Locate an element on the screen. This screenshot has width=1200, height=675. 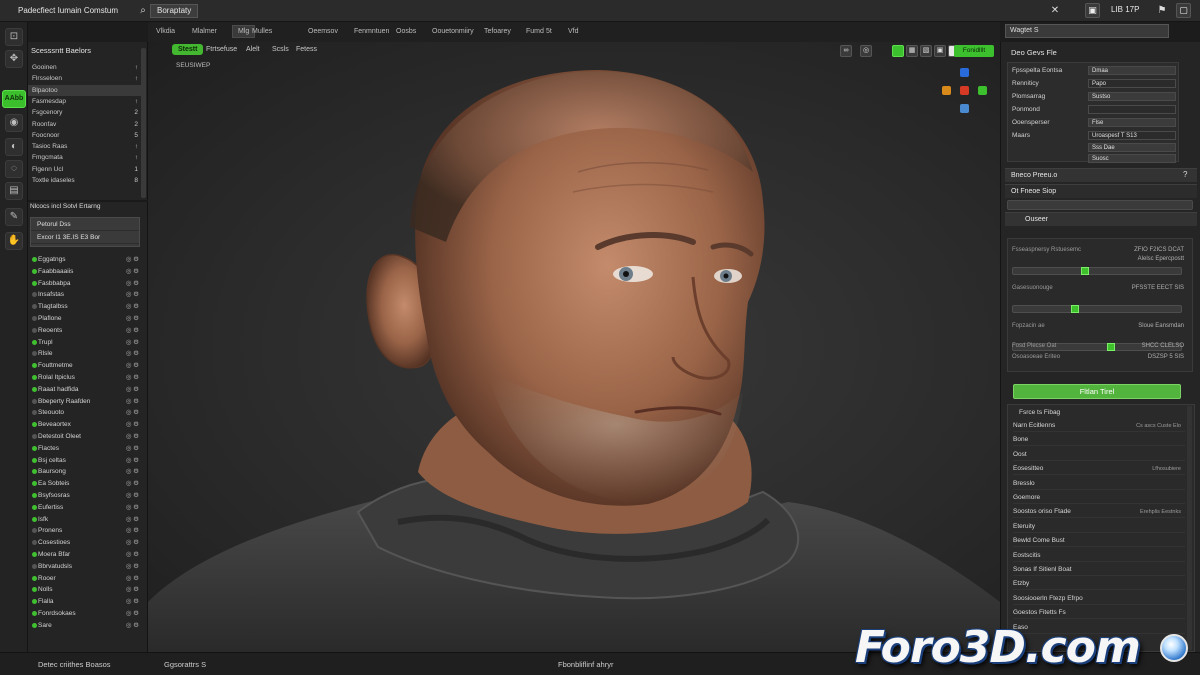
help-icon: ? is located at coordinates (1185, 174).